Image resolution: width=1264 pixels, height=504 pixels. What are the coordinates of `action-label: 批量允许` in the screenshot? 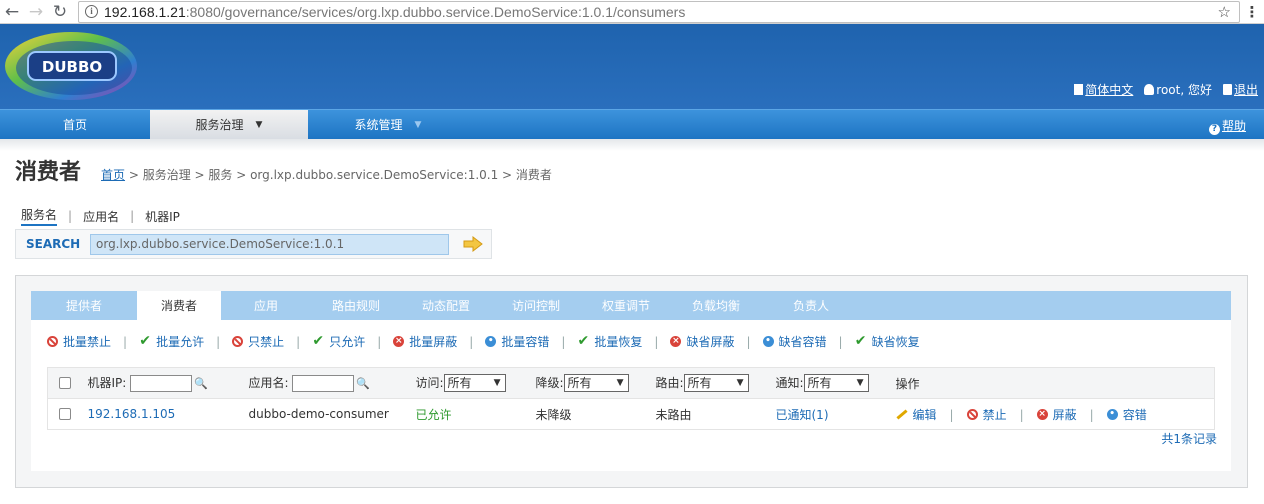 It's located at (180, 342).